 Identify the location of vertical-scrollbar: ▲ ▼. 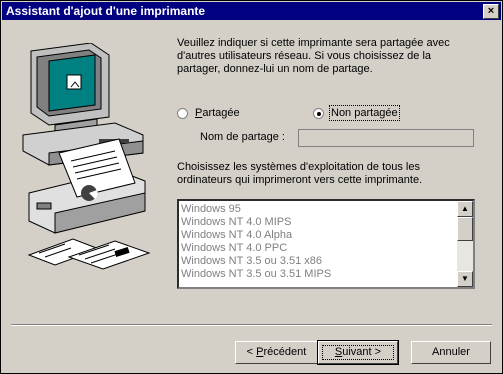
(465, 244).